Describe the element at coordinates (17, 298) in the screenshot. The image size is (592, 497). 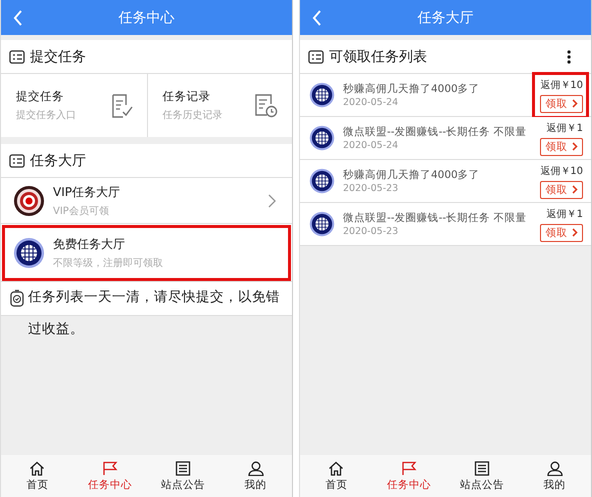
I see `stopwatch-icon` at that location.